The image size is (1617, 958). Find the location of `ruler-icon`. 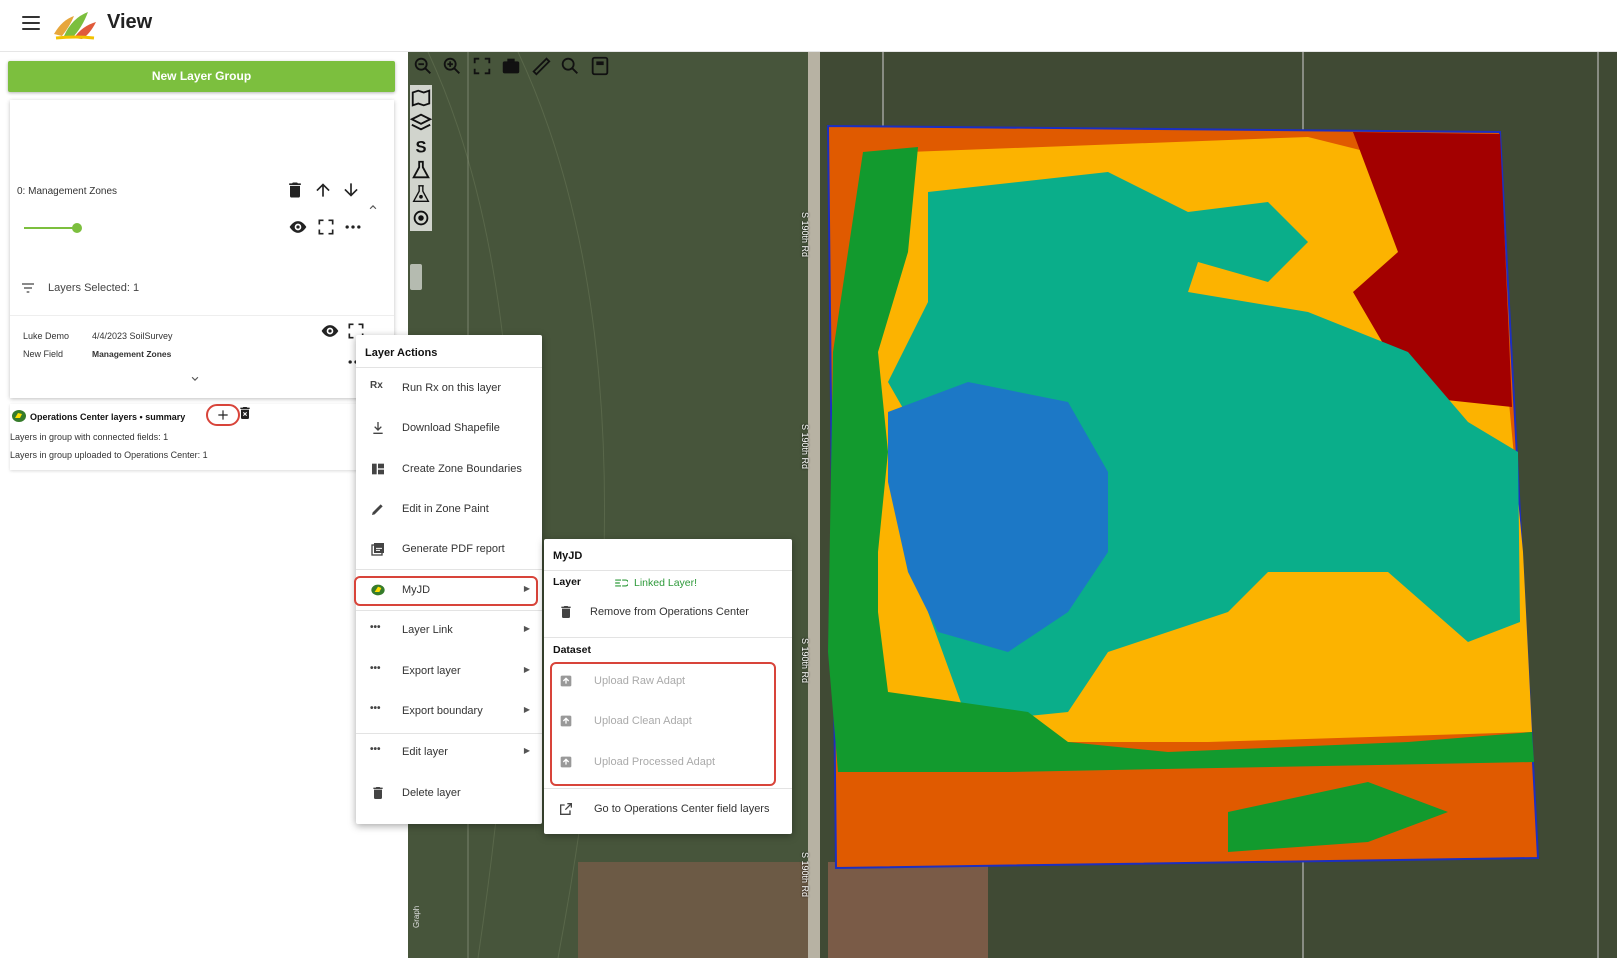

ruler-icon is located at coordinates (541, 66).